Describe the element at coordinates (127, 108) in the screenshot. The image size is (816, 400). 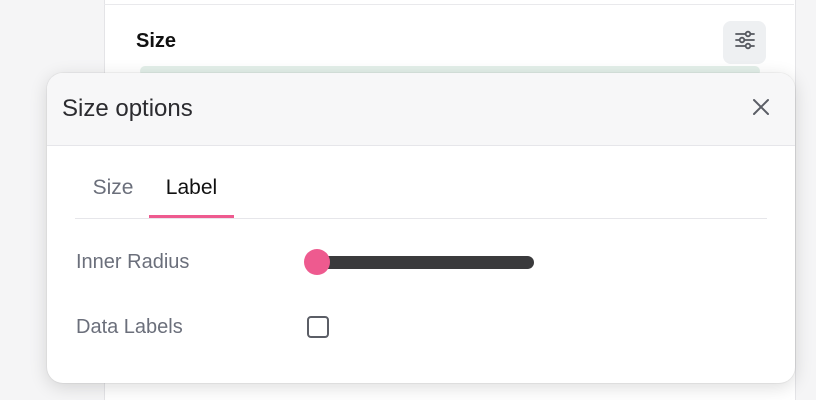
I see `dialog-title: Size options` at that location.